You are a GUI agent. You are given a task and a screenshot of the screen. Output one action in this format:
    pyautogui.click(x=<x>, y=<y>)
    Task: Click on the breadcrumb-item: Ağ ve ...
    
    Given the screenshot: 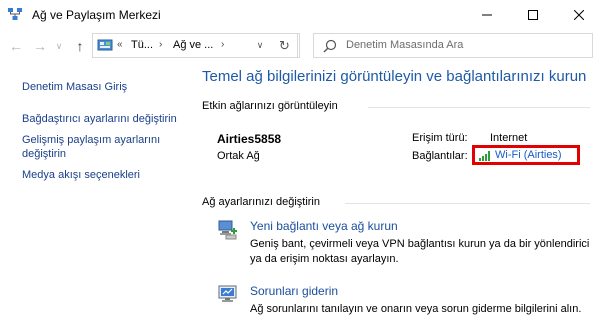 What is the action you would take?
    pyautogui.click(x=193, y=45)
    